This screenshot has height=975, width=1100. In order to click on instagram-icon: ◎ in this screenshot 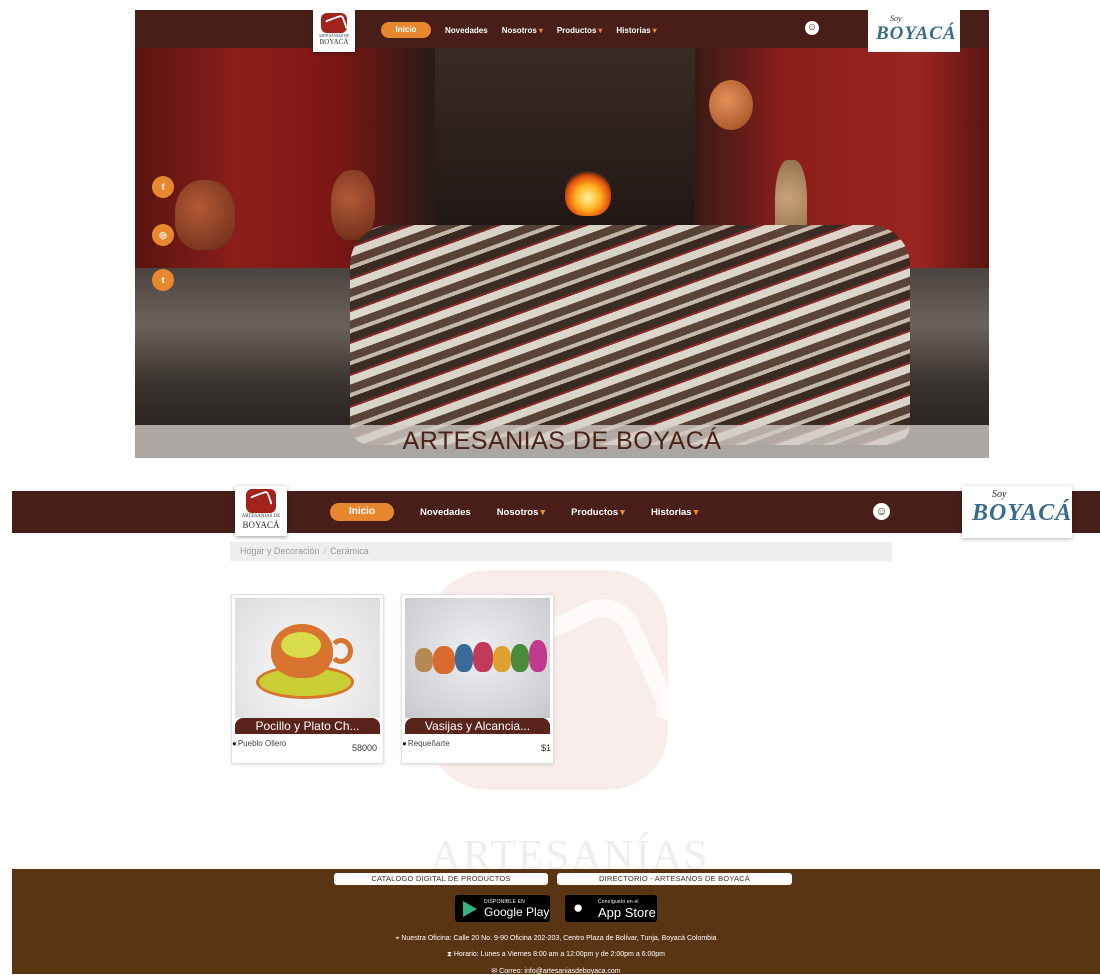, I will do `click(163, 235)`.